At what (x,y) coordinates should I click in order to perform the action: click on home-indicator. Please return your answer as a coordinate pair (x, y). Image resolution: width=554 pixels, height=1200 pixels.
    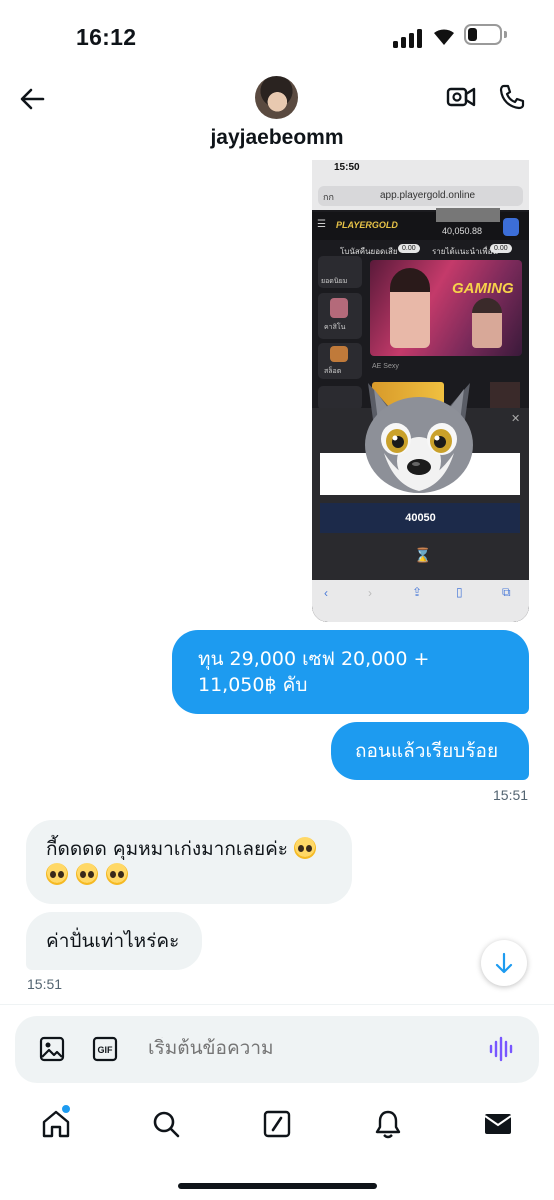
    Looking at the image, I should click on (277, 1186).